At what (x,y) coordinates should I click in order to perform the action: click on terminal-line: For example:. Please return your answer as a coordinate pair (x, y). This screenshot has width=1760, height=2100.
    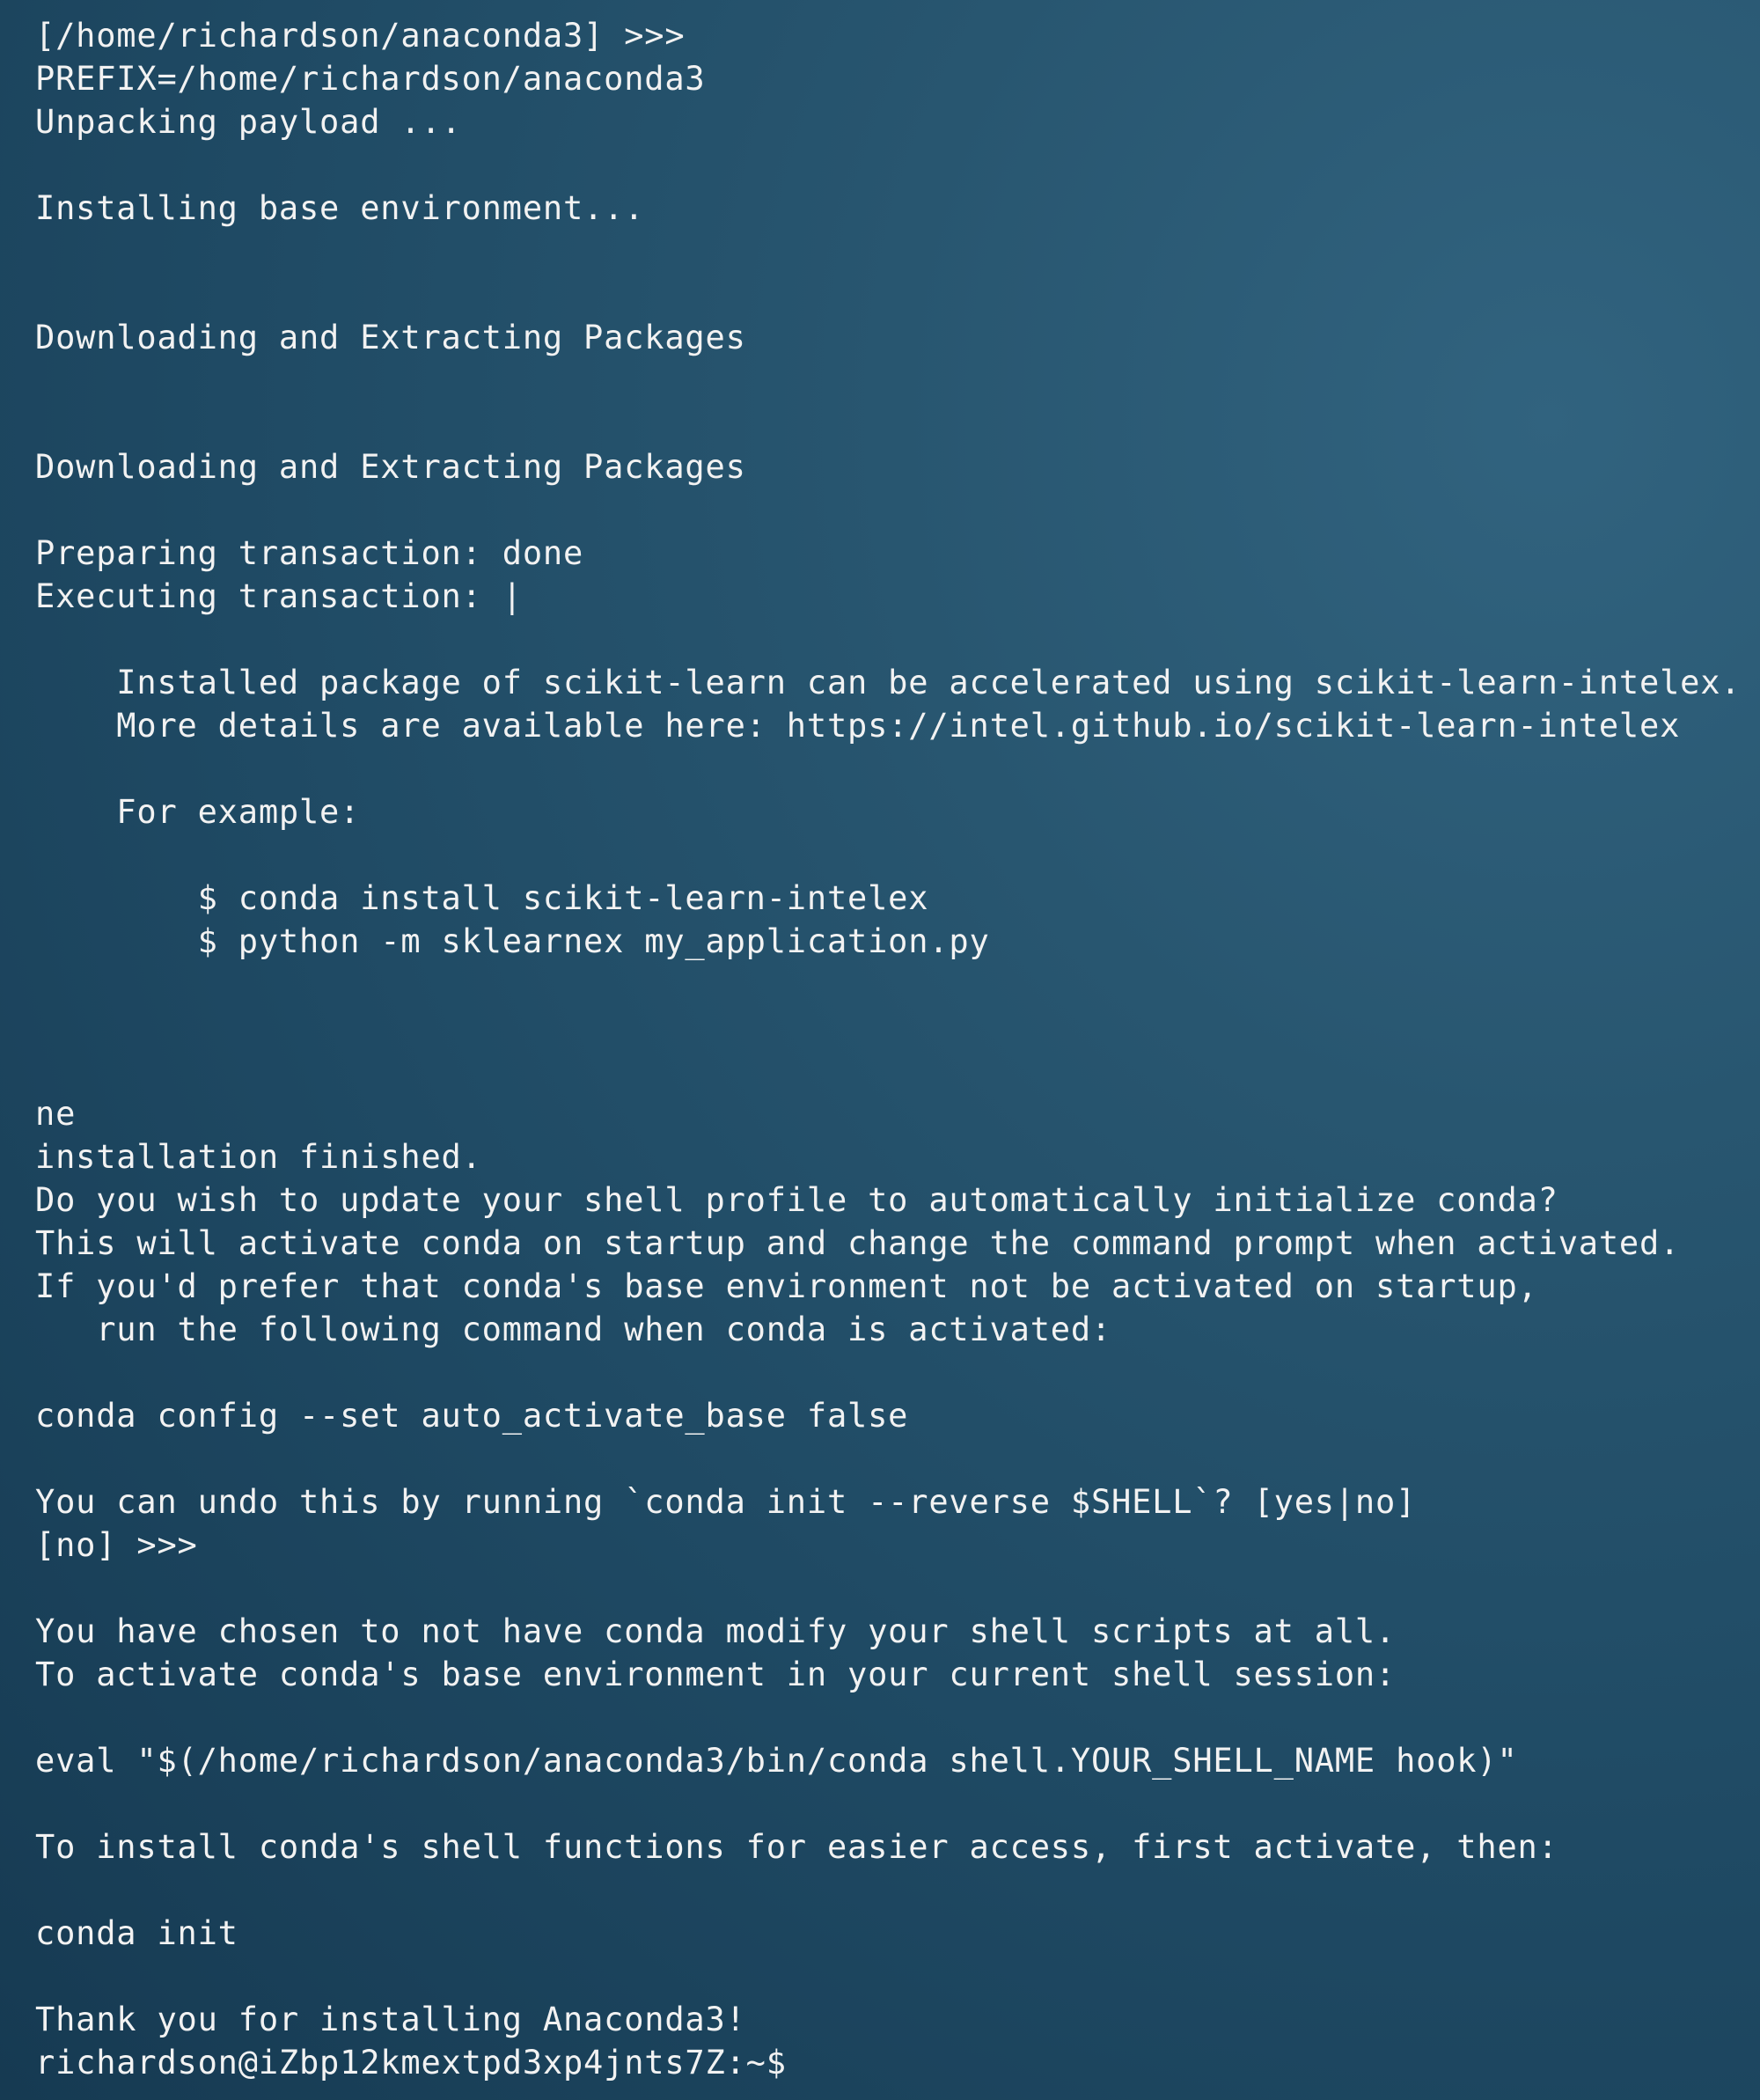
    Looking at the image, I should click on (198, 812).